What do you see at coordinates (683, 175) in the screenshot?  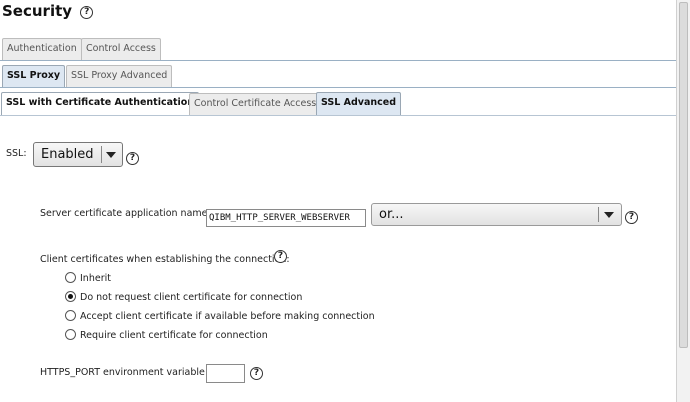 I see `scrollbar-thumb` at bounding box center [683, 175].